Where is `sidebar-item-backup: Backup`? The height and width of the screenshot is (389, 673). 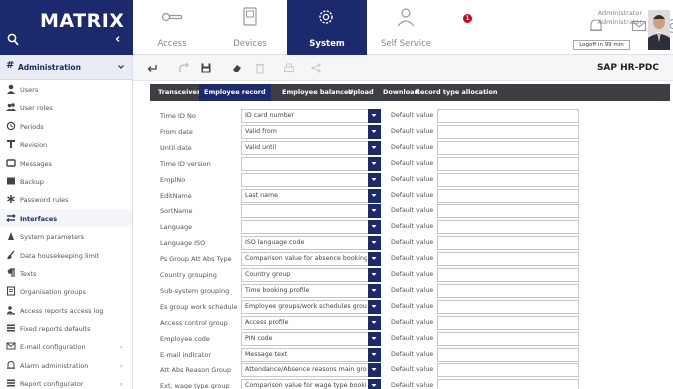 sidebar-item-backup: Backup is located at coordinates (66, 181).